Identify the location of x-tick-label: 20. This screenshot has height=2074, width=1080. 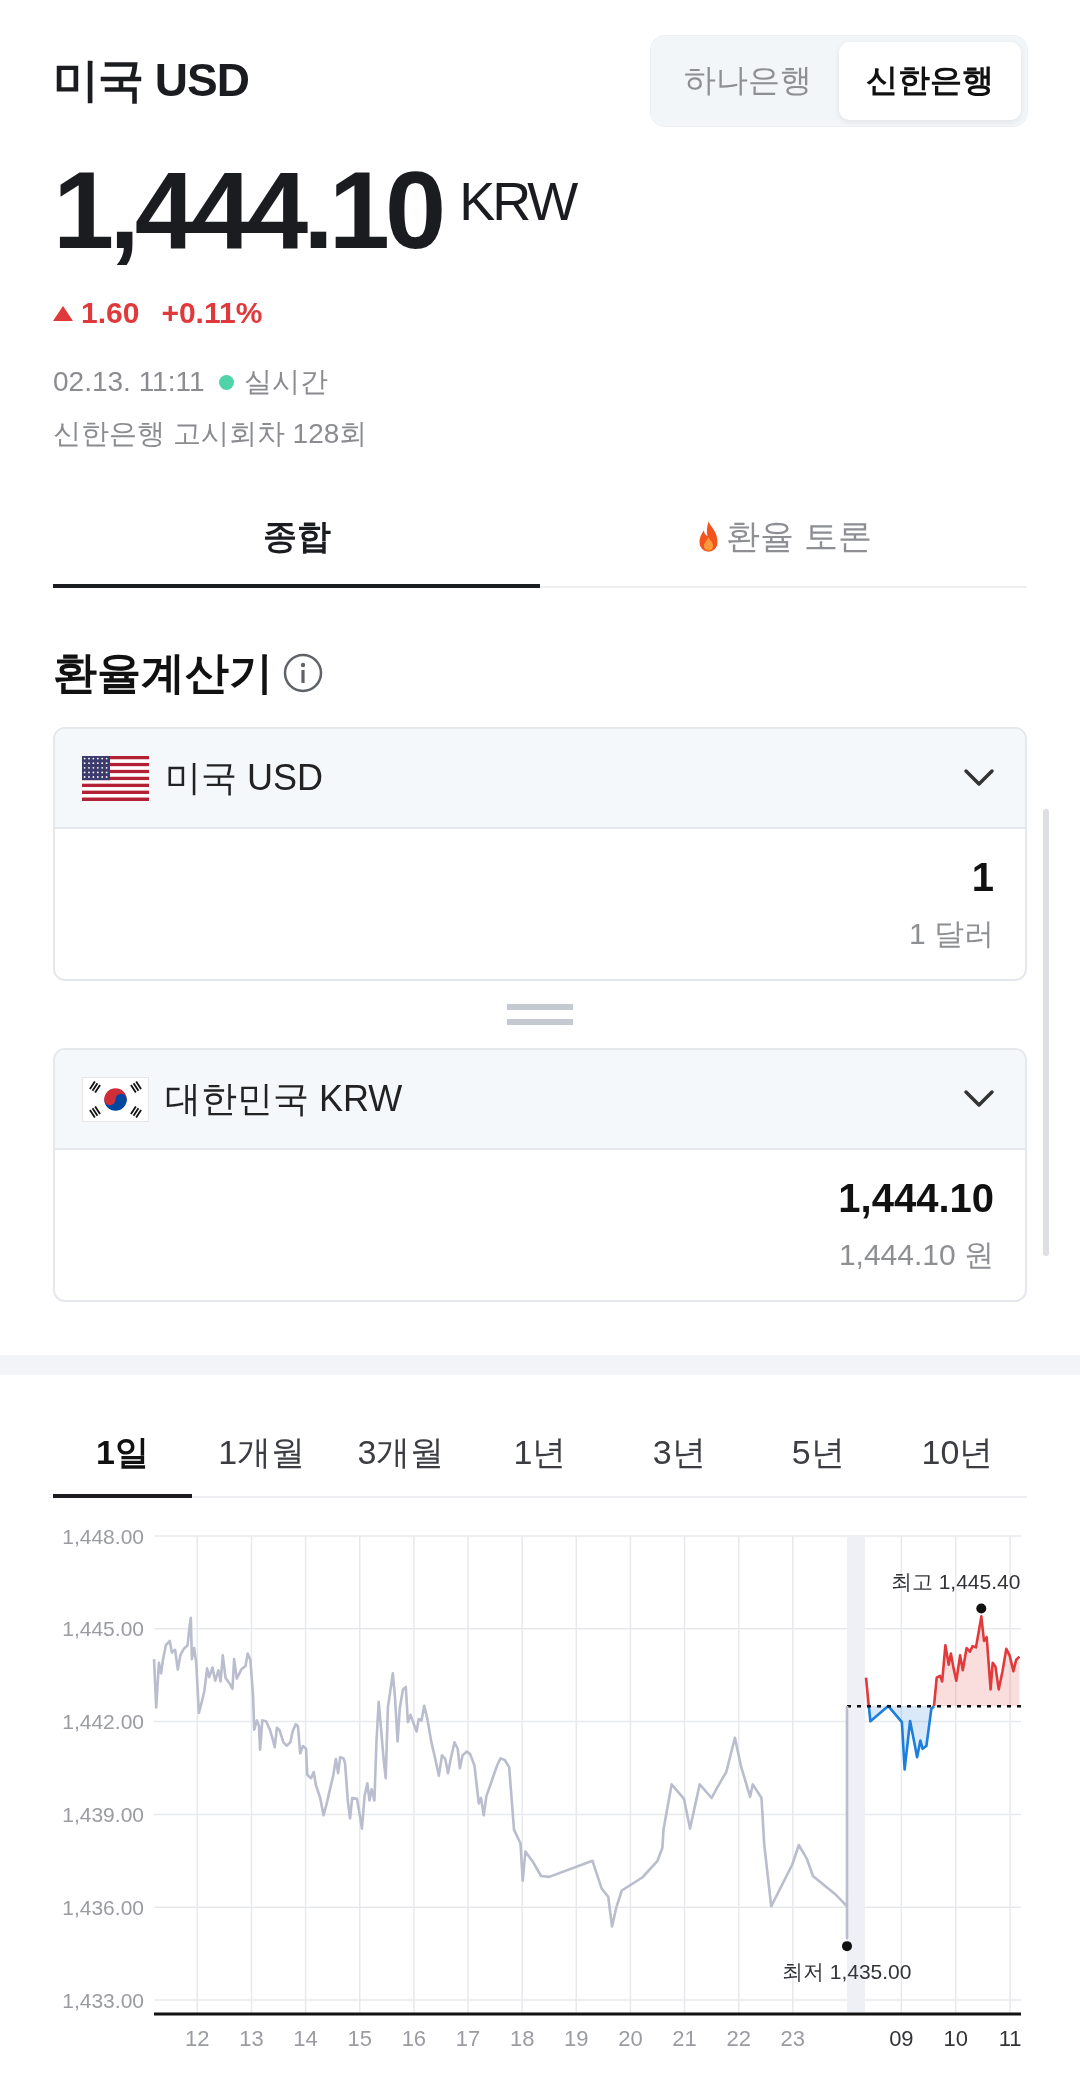
(630, 2038).